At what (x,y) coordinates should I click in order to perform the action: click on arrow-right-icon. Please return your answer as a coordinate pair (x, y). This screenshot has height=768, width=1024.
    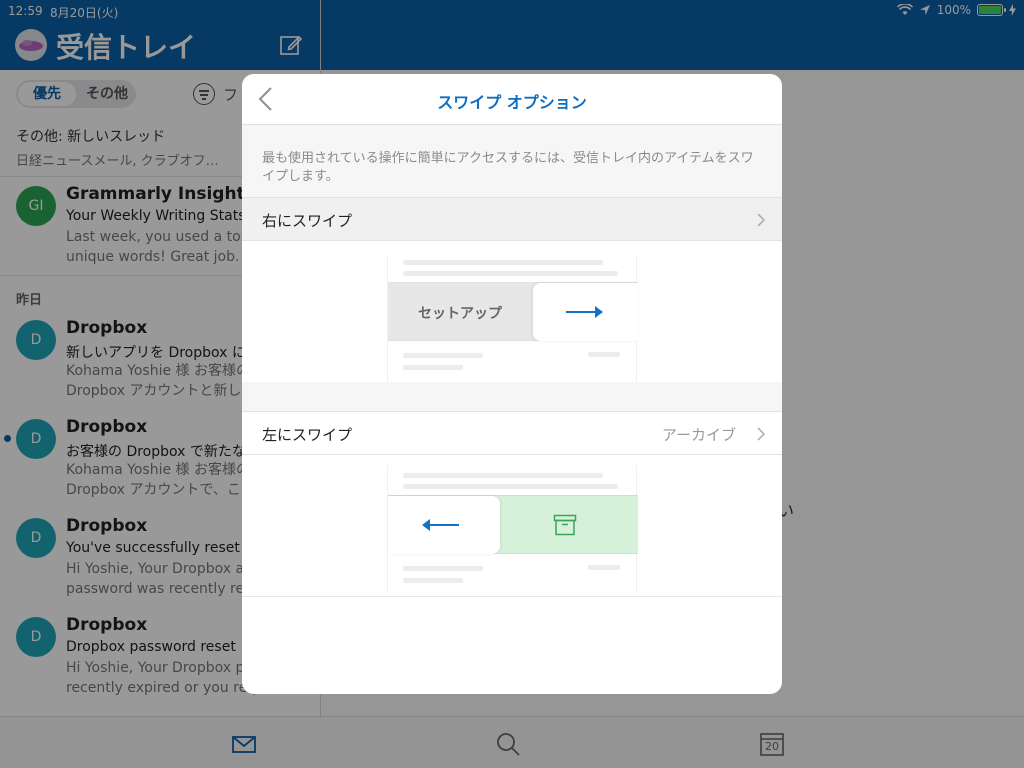
    Looking at the image, I should click on (584, 312).